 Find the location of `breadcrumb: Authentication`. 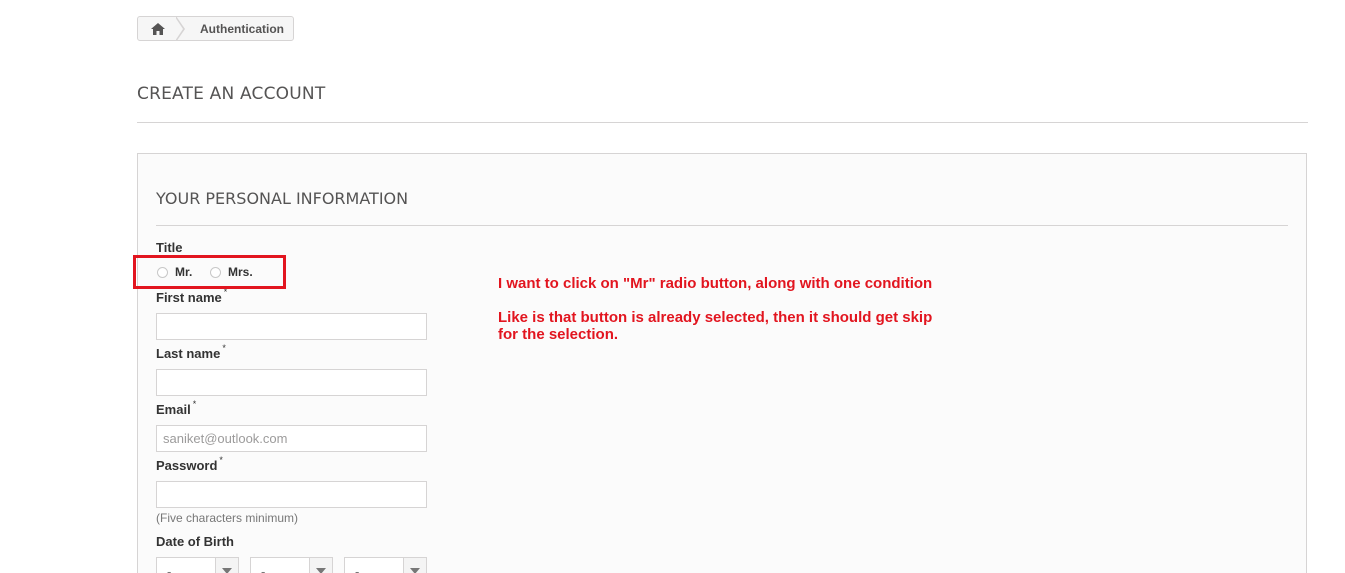

breadcrumb: Authentication is located at coordinates (215, 28).